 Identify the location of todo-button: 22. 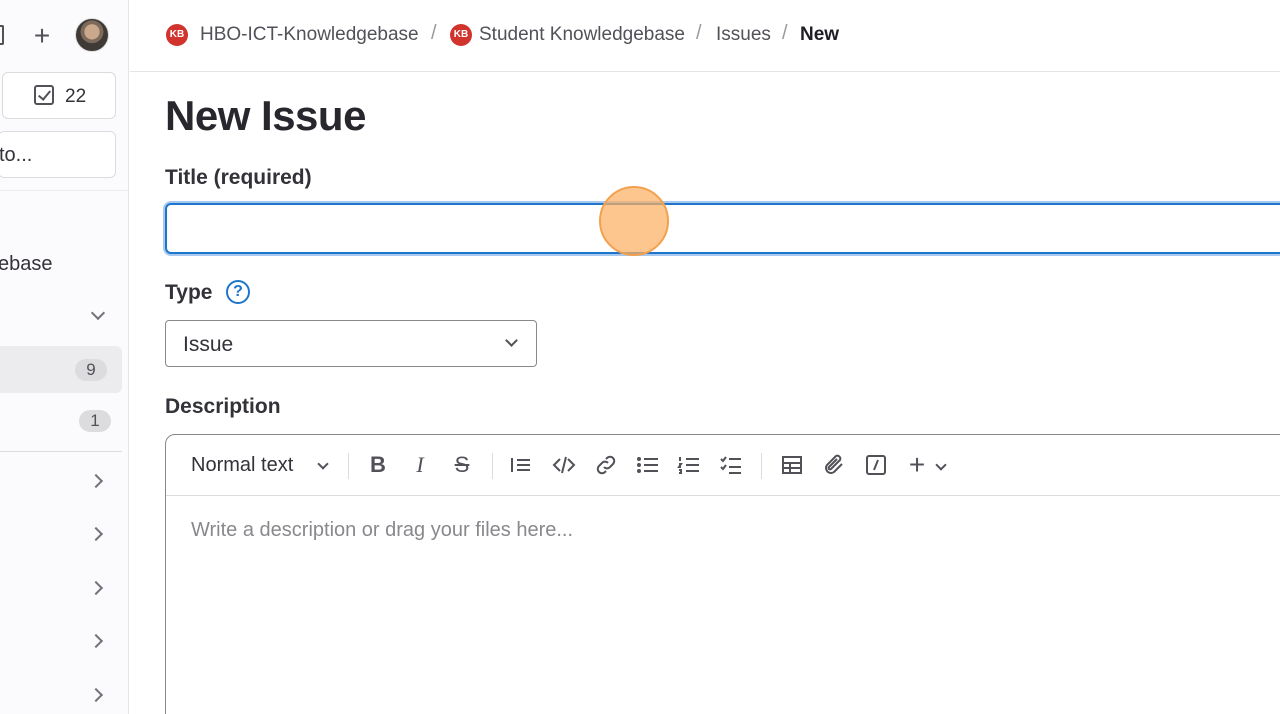
(59, 95).